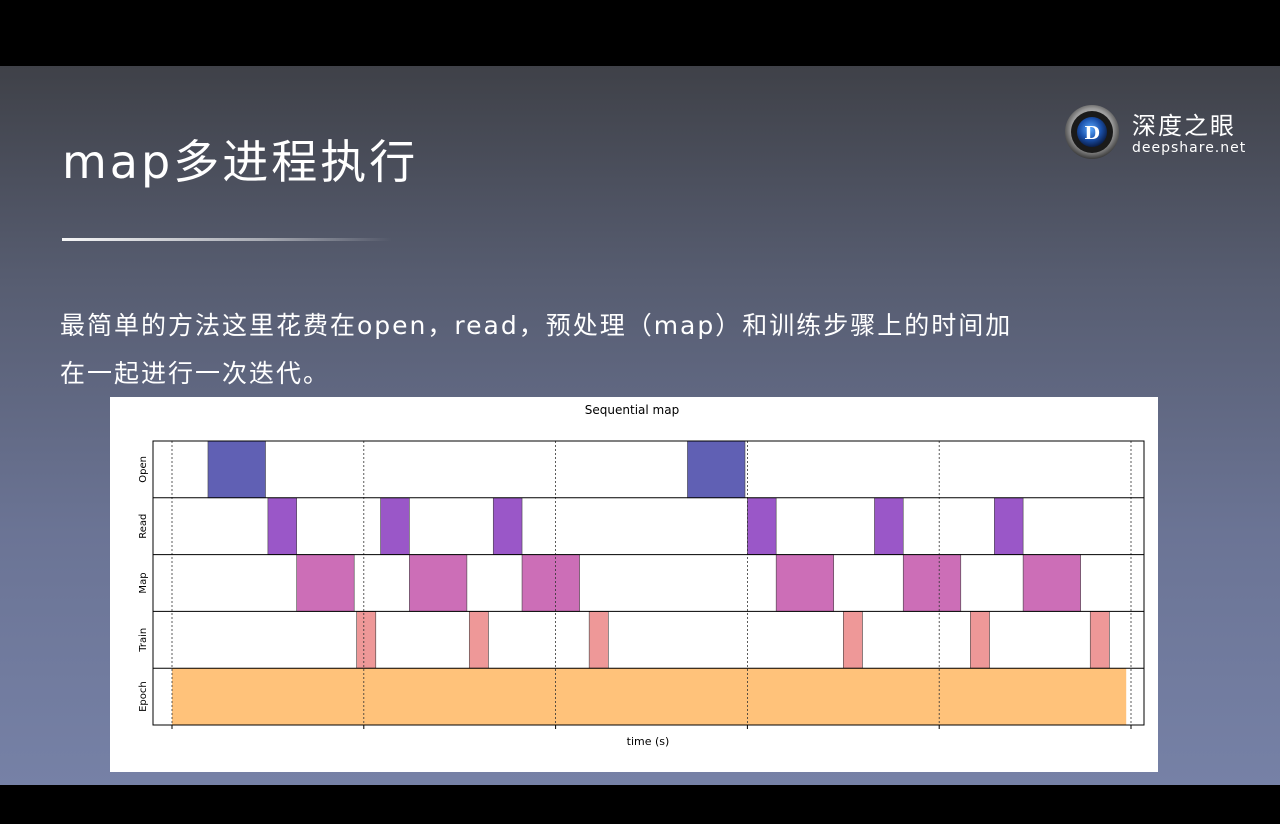  What do you see at coordinates (143, 696) in the screenshot?
I see `row-label-epoch: Epoch` at bounding box center [143, 696].